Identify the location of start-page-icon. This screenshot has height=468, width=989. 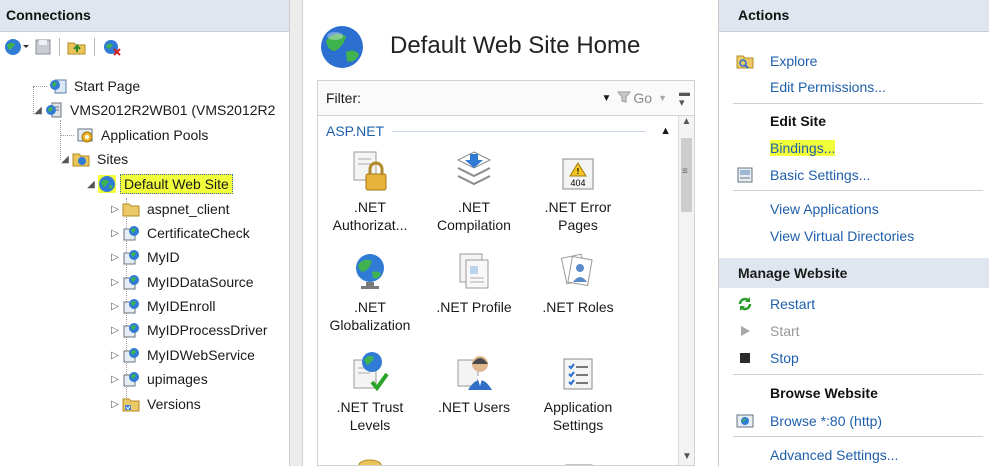
(58, 86).